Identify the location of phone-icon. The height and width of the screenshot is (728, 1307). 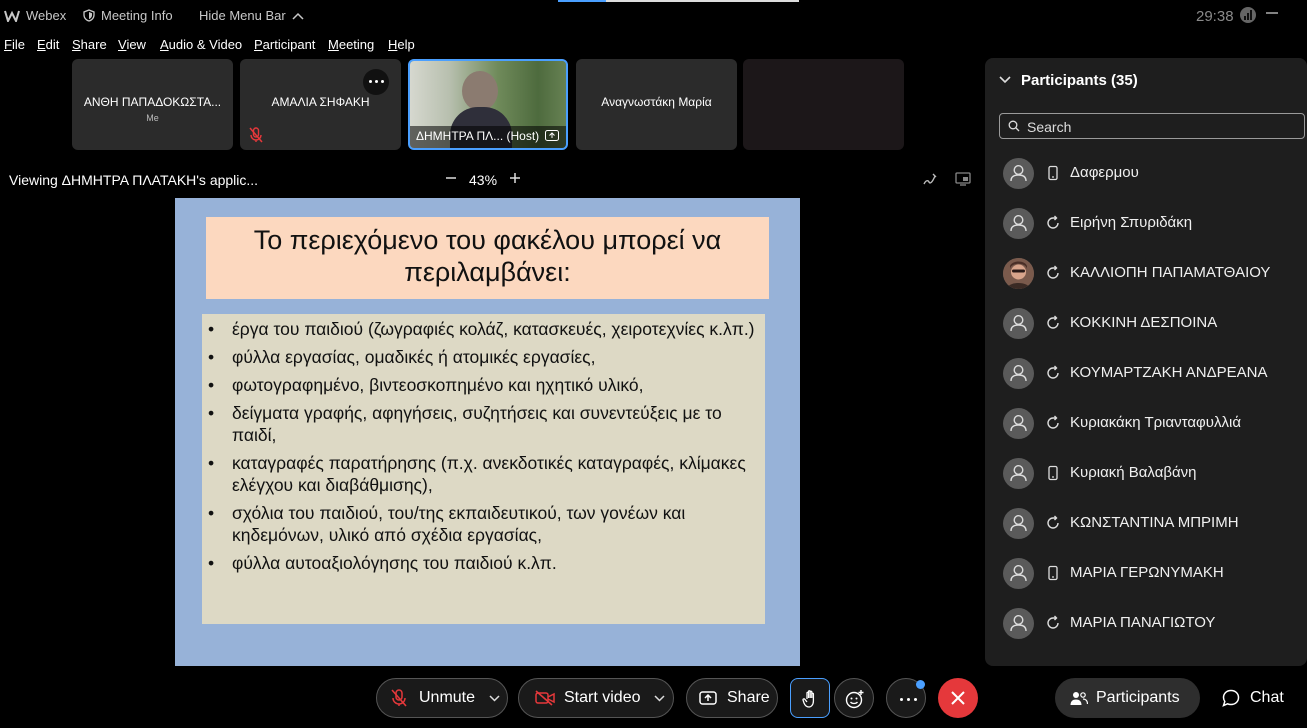
(1053, 473).